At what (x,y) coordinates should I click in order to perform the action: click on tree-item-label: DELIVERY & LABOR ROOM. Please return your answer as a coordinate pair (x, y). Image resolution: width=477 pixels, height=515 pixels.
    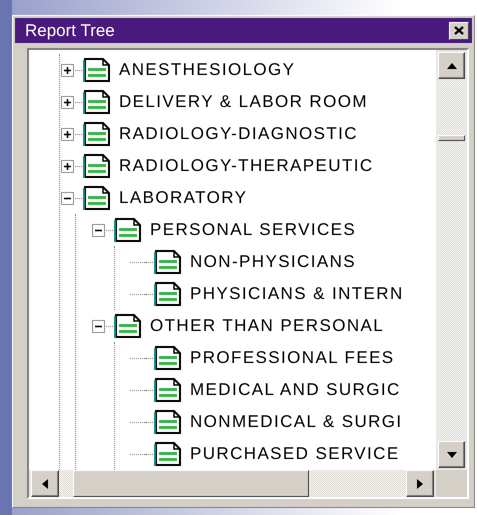
    Looking at the image, I should click on (243, 102).